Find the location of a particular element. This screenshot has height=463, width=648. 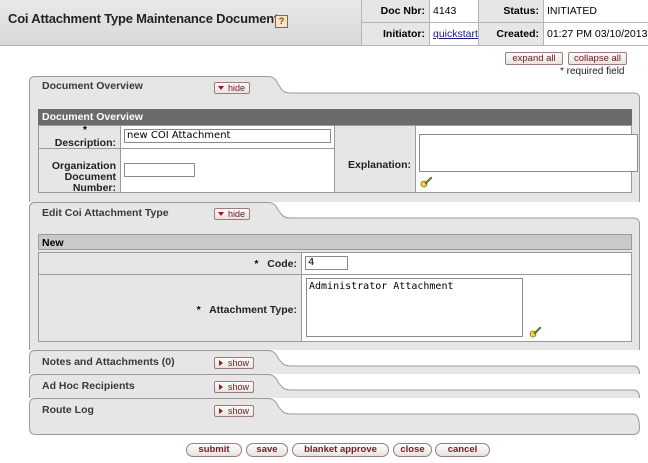

route-log-show-button: show is located at coordinates (234, 411).